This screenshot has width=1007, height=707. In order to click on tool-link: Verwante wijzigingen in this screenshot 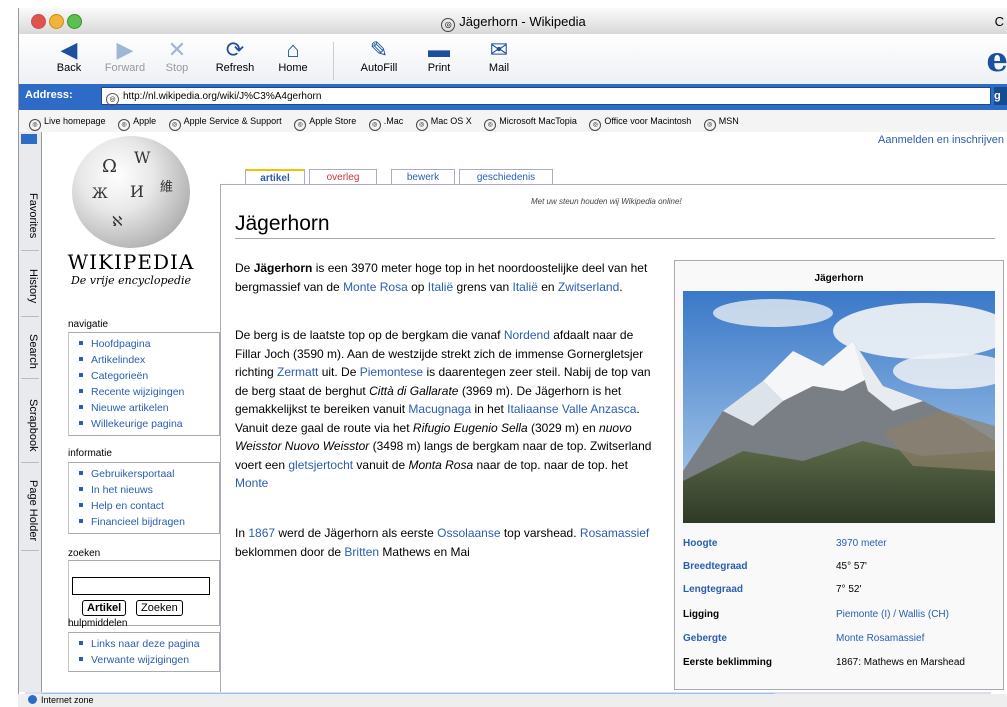, I will do `click(144, 660)`.